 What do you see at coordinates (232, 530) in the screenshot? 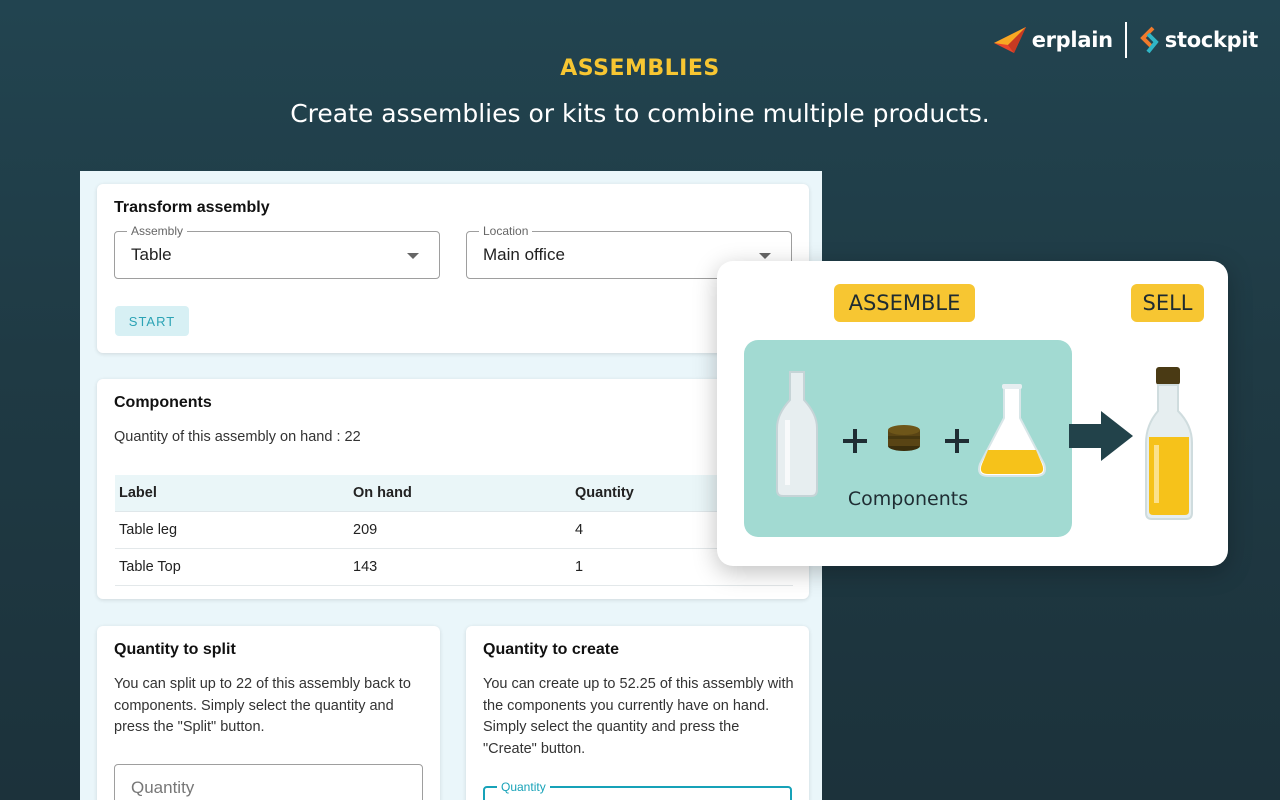
I see `cell-label: Table leg` at bounding box center [232, 530].